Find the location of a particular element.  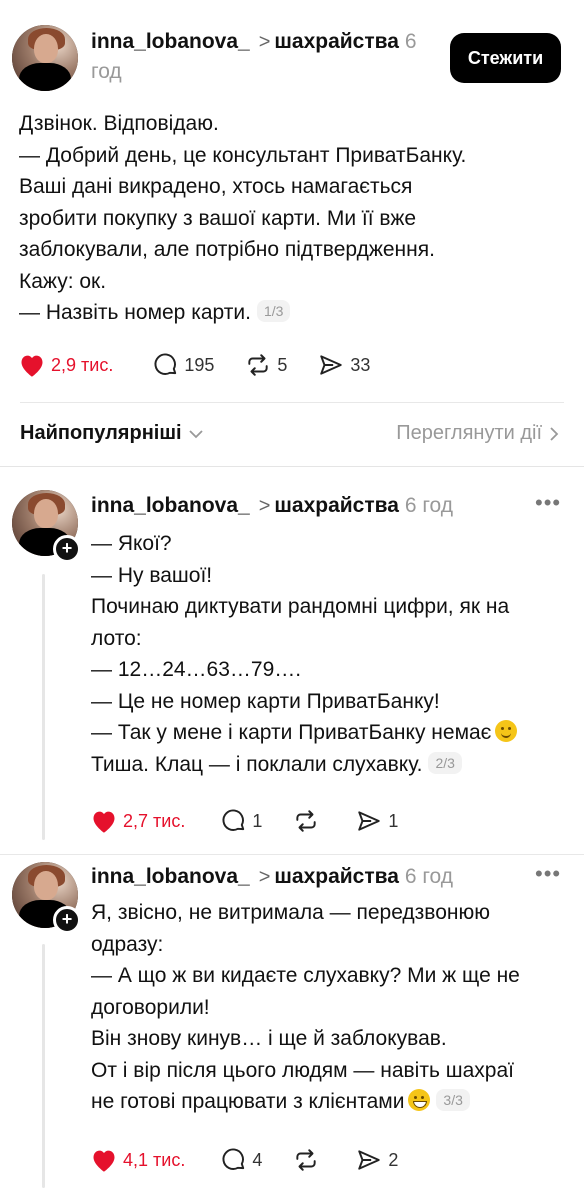

reply-button: 195 is located at coordinates (183, 365).